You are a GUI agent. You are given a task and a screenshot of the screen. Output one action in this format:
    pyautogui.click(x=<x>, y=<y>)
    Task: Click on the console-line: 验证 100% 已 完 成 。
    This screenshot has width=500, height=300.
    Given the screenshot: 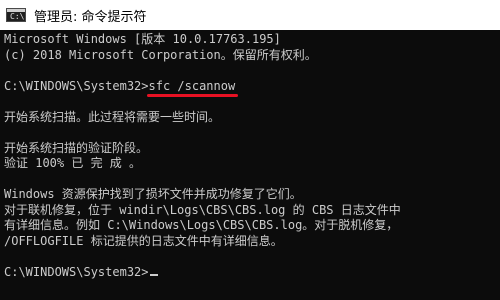 What is the action you would take?
    pyautogui.click(x=73, y=163)
    